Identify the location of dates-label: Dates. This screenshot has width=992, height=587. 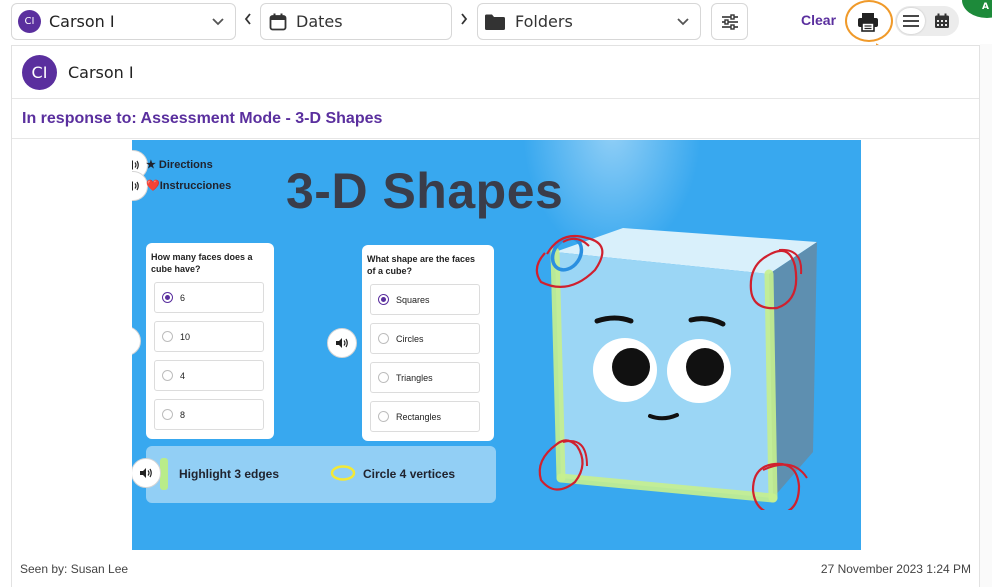
(319, 21).